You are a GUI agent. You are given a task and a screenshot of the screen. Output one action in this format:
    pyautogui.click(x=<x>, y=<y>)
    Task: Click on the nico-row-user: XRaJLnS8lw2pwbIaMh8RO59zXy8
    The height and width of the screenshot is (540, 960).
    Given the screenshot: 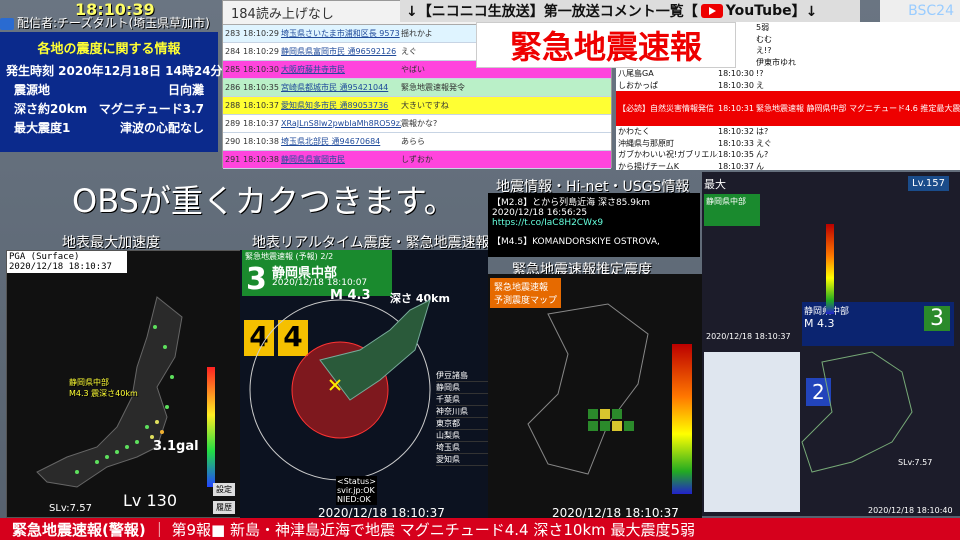 What is the action you would take?
    pyautogui.click(x=341, y=123)
    